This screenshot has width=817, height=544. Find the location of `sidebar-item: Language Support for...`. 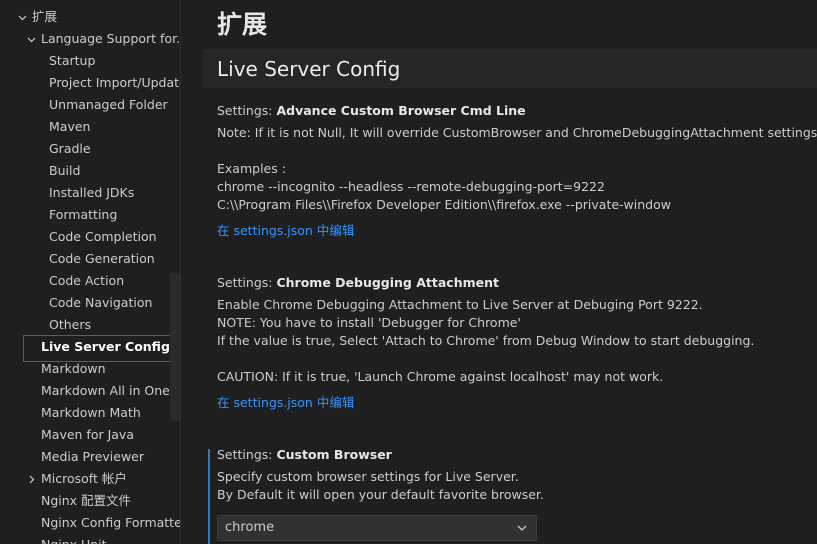

sidebar-item: Language Support for... is located at coordinates (90, 39).